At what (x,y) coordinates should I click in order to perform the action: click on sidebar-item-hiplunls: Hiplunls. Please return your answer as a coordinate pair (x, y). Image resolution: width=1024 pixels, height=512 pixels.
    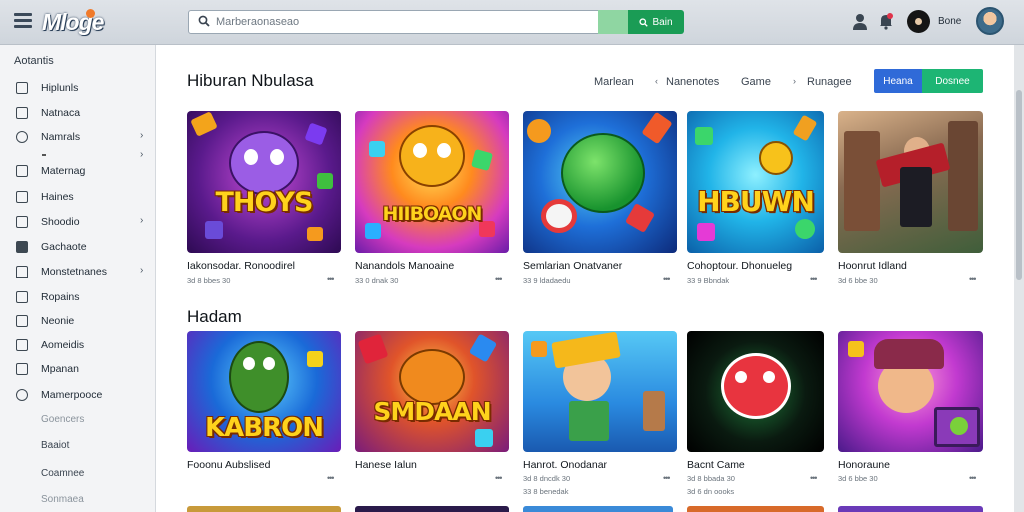
    Looking at the image, I should click on (77, 88).